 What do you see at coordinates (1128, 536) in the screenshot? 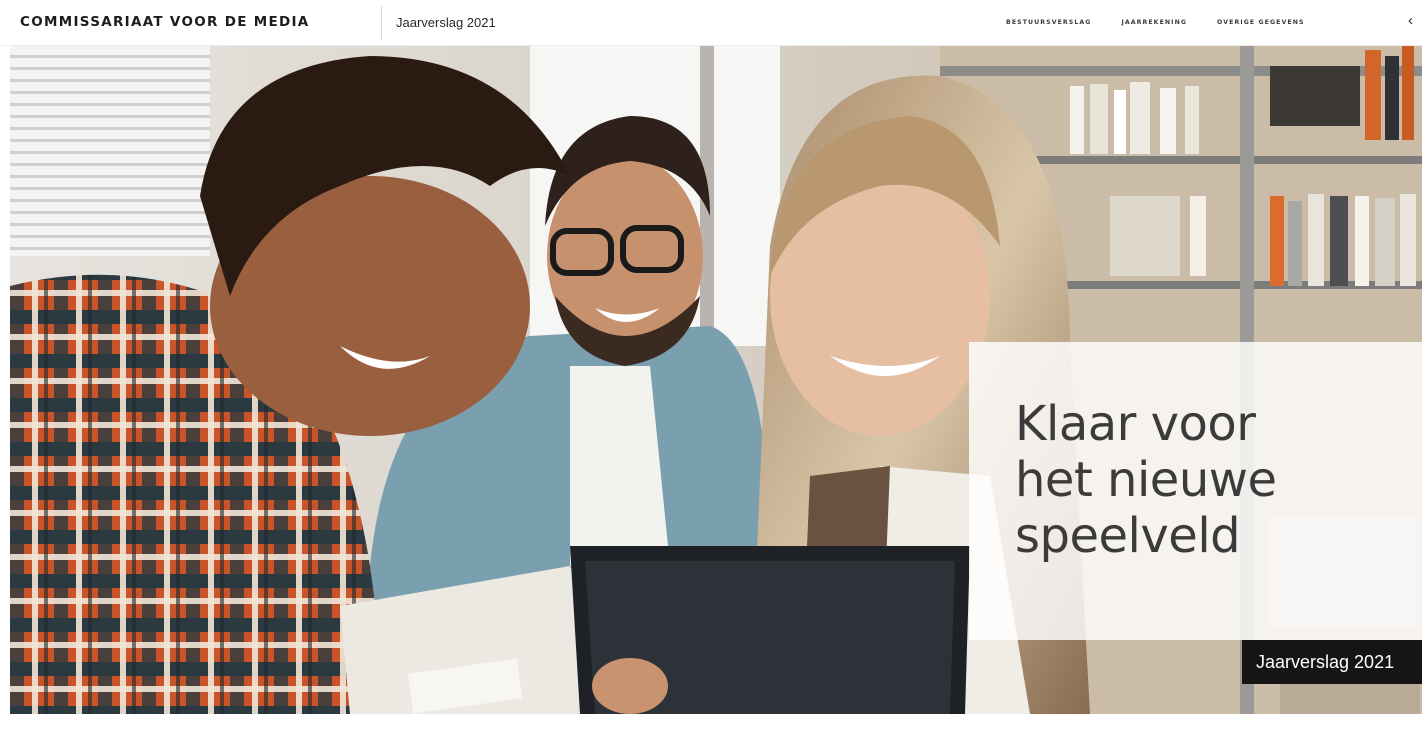
I see `headline-line: speelveld` at bounding box center [1128, 536].